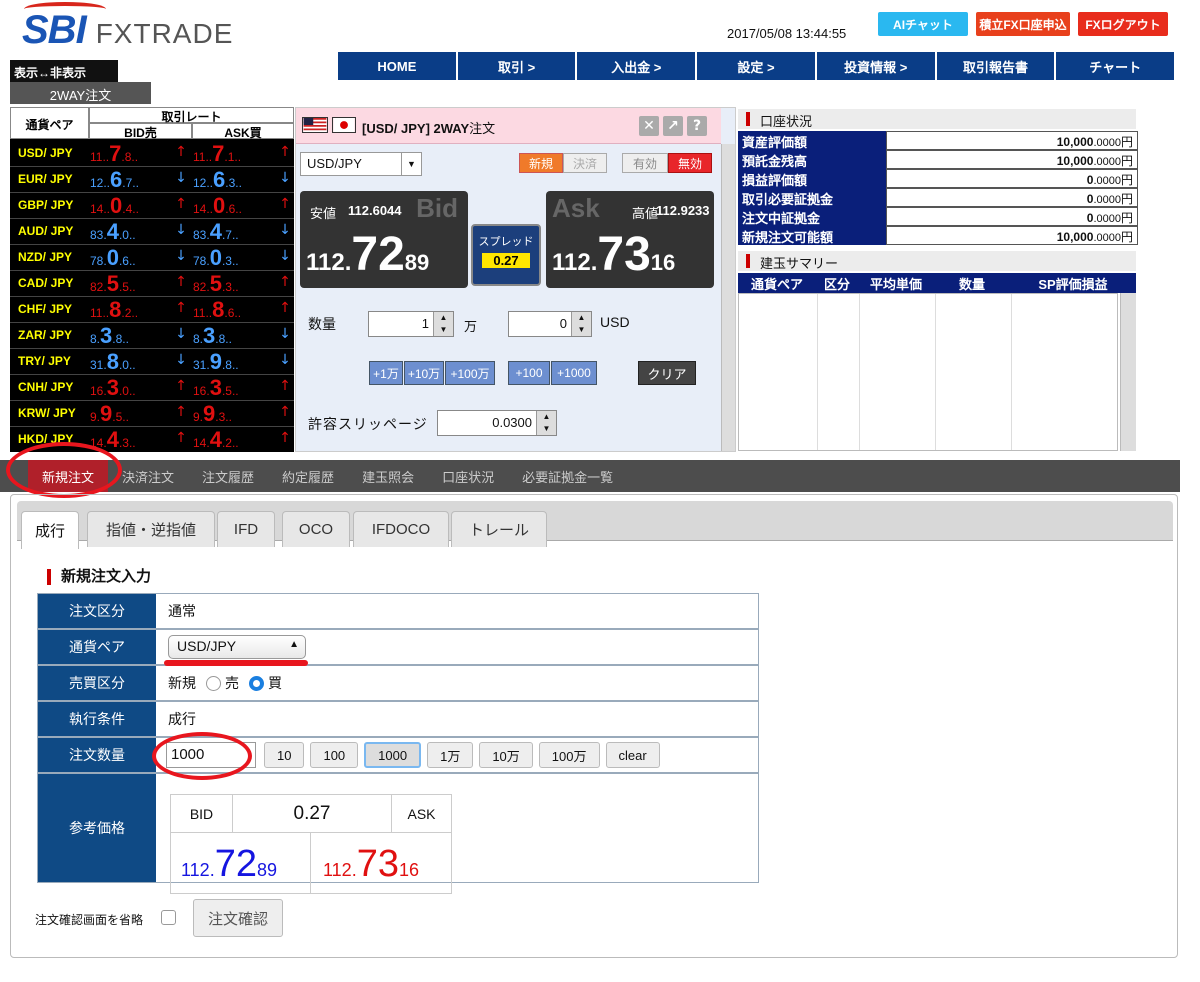 The height and width of the screenshot is (982, 1200). I want to click on rate-ask: 14..0.6.., so click(234, 205).